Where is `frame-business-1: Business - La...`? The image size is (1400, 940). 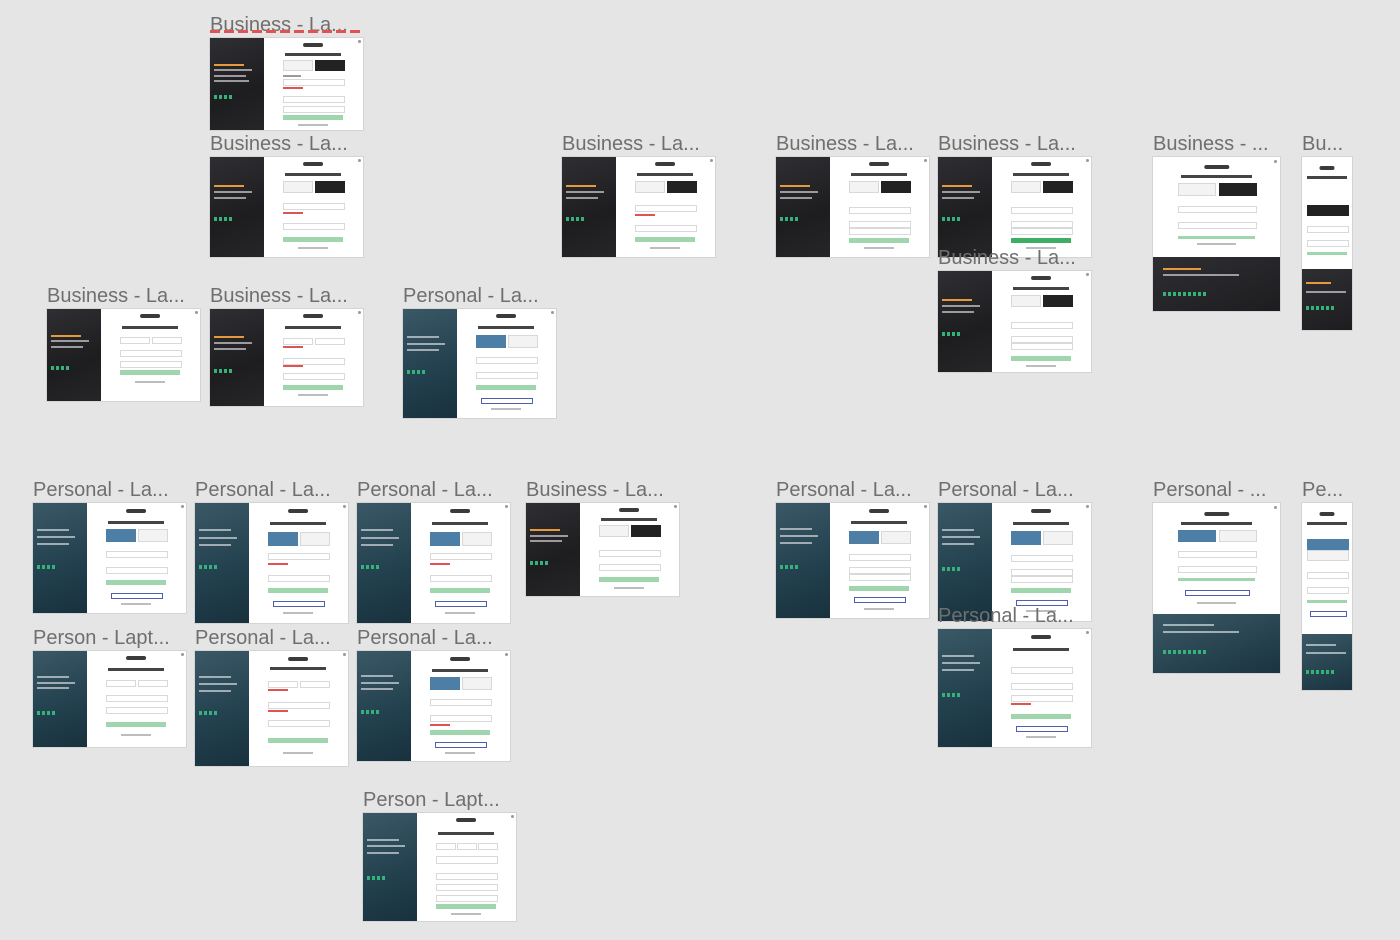 frame-business-1: Business - La... is located at coordinates (286, 72).